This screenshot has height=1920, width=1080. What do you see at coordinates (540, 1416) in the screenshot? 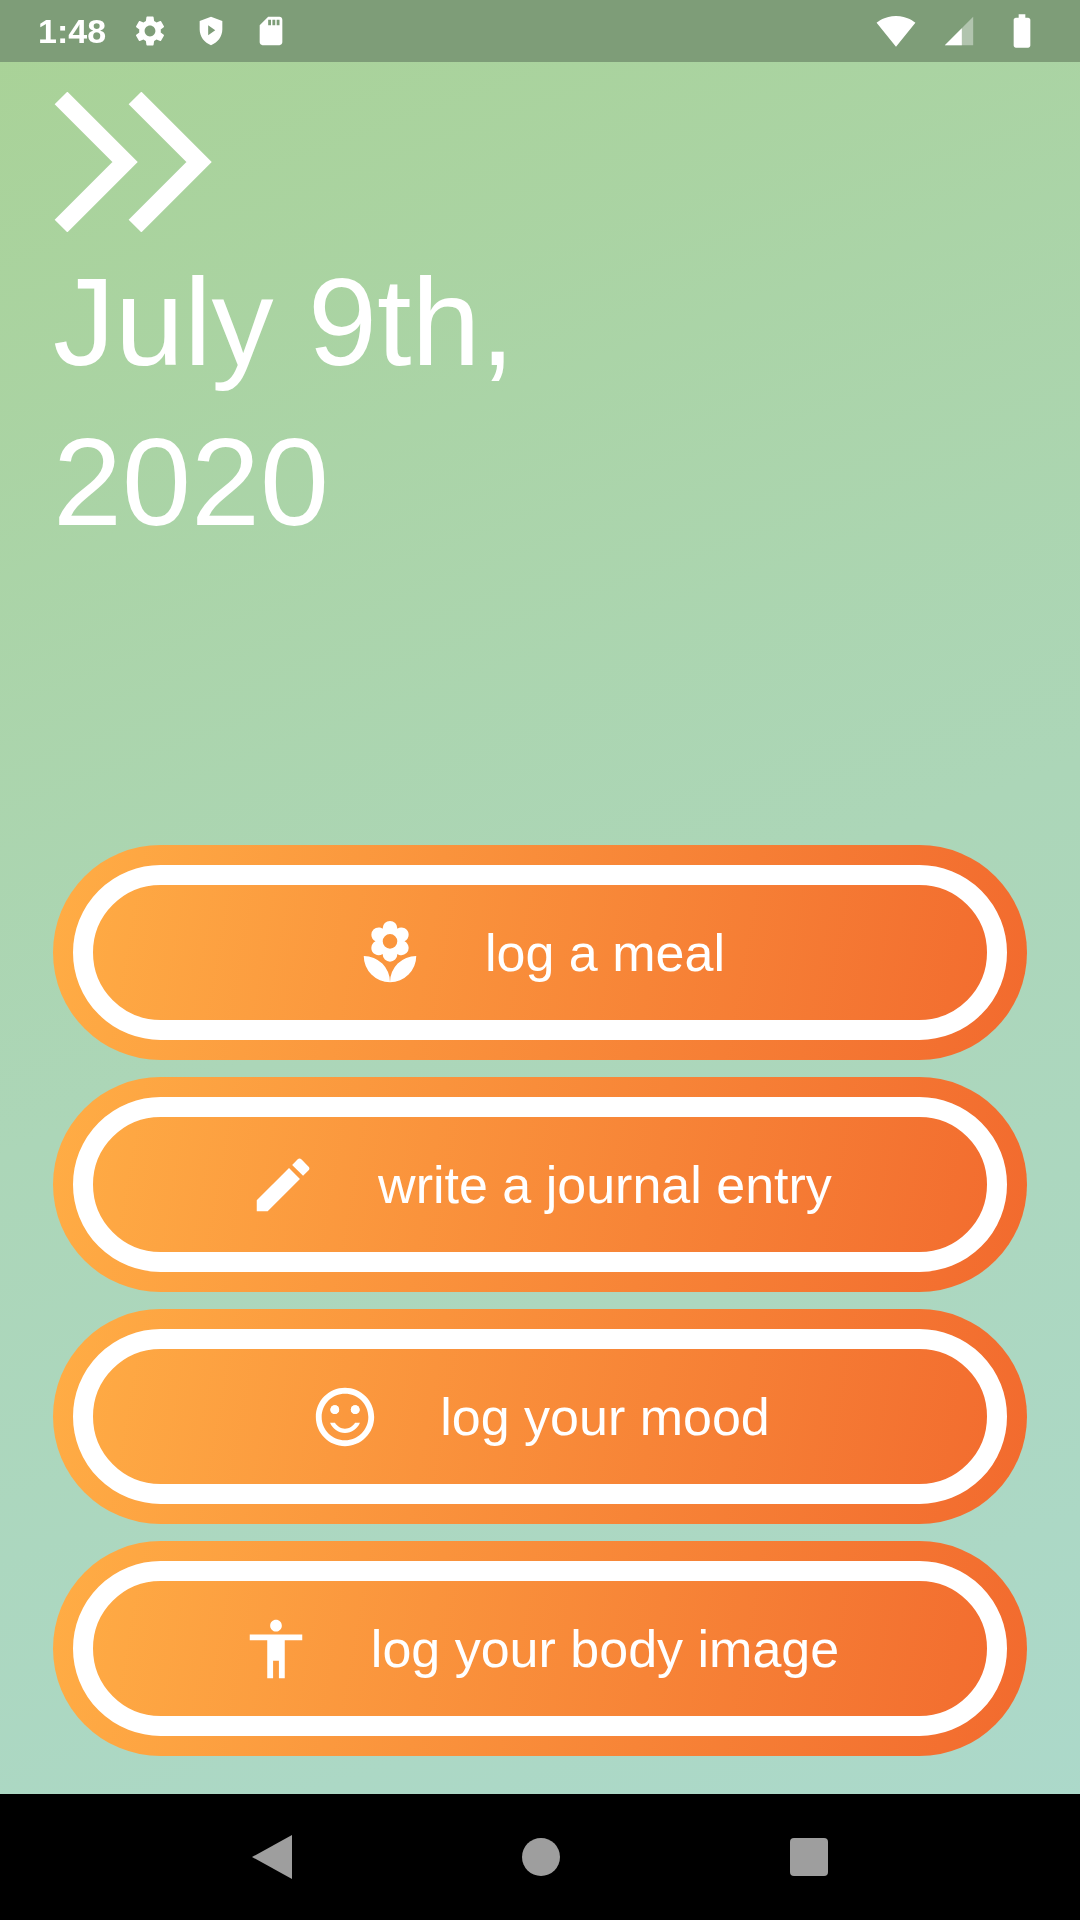
I see `action-button: log your mood` at bounding box center [540, 1416].